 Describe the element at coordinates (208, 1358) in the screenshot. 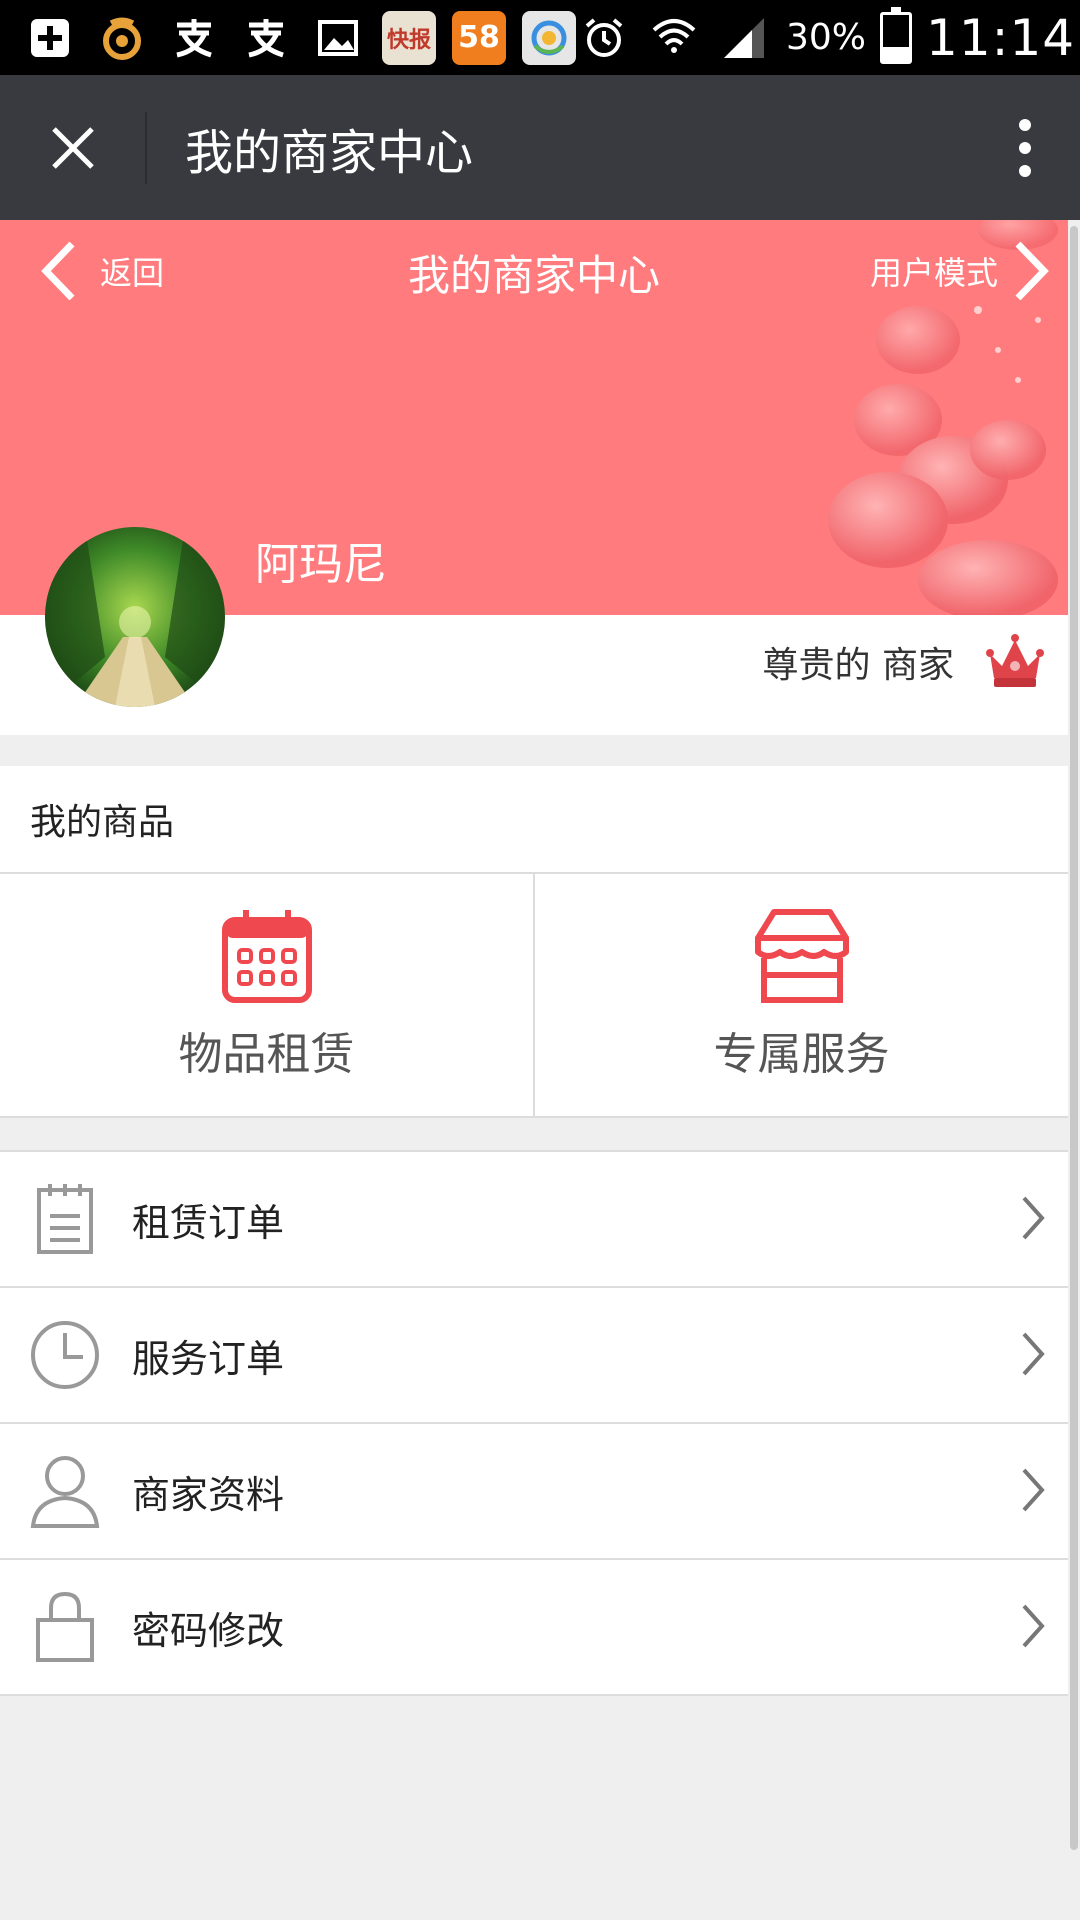

I see `menu-label-service-orders: 服务订单` at that location.